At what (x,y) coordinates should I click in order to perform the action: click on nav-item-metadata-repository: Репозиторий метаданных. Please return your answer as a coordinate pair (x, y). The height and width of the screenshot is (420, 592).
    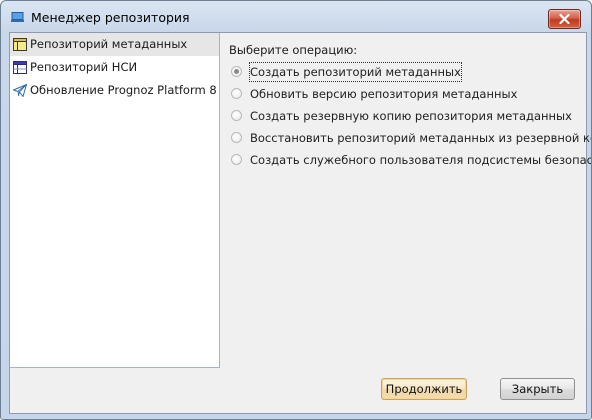
    Looking at the image, I should click on (114, 44).